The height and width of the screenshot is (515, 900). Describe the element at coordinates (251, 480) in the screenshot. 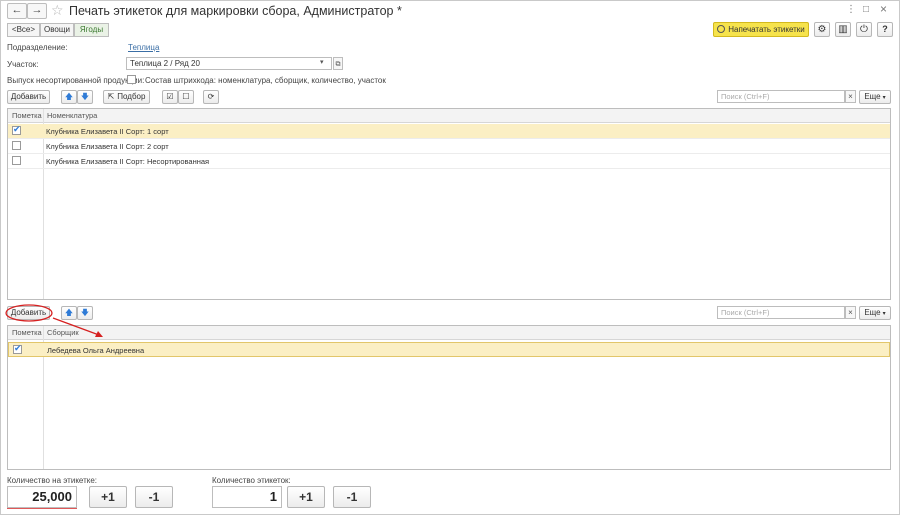

I see `labels-count-caption: Количество этикеток:` at that location.